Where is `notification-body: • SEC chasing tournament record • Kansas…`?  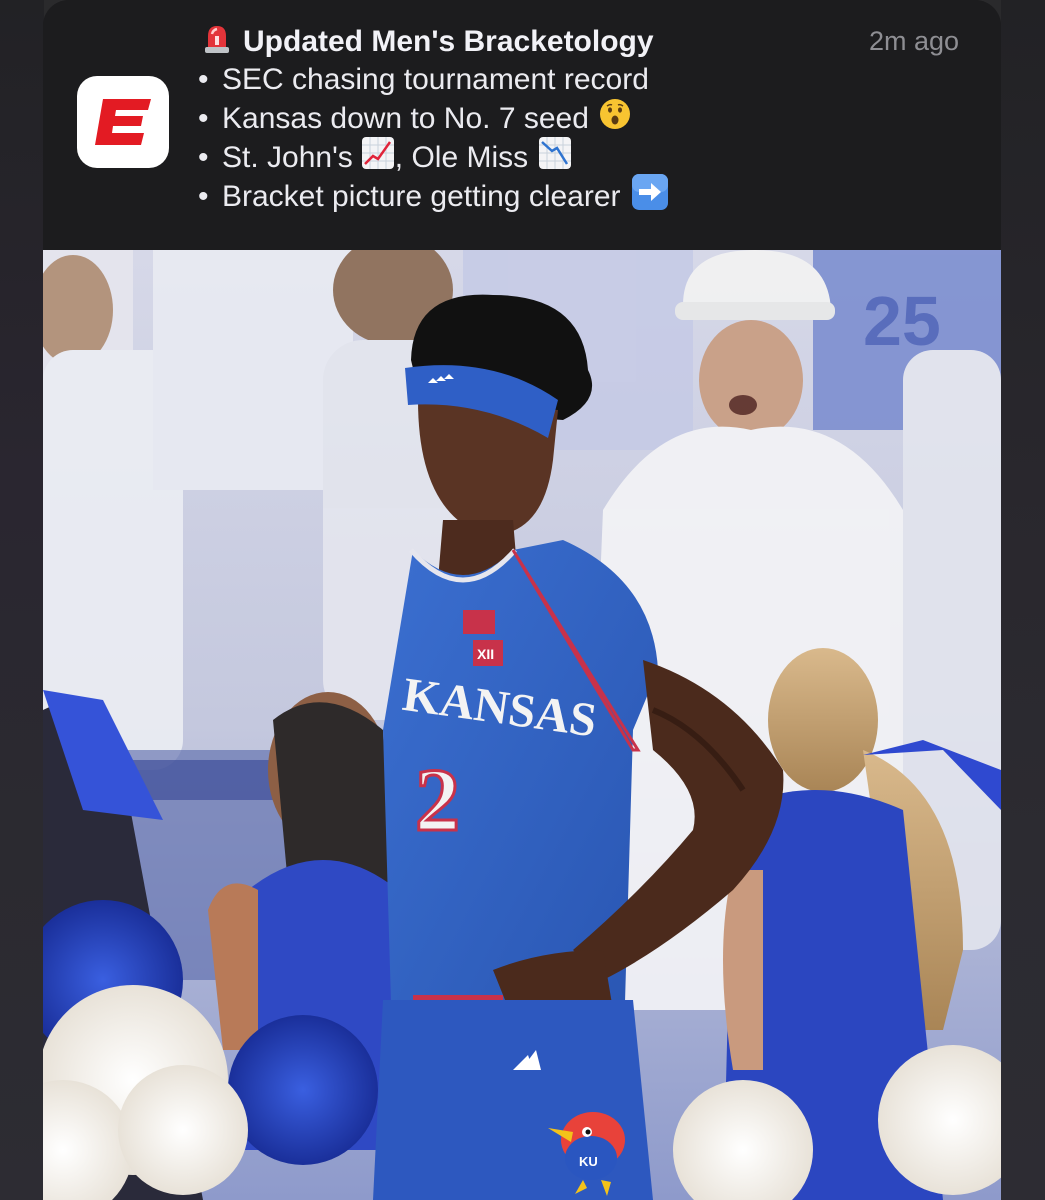
notification-body: • SEC chasing tournament record • Kansas… is located at coordinates (433, 138).